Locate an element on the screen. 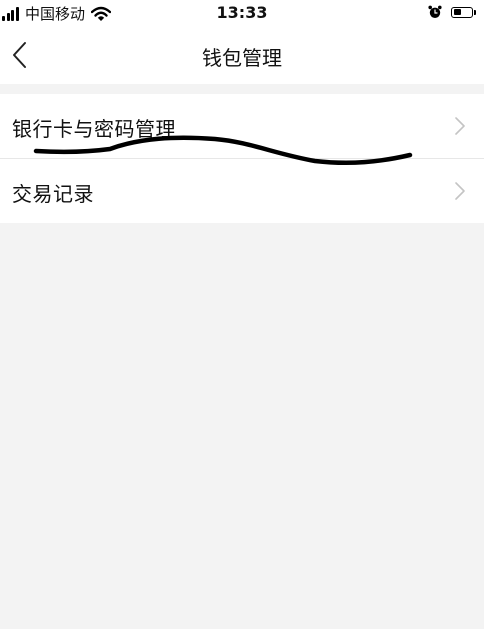 This screenshot has width=484, height=629. menu-item-transaction-records: 交易记录 is located at coordinates (242, 190).